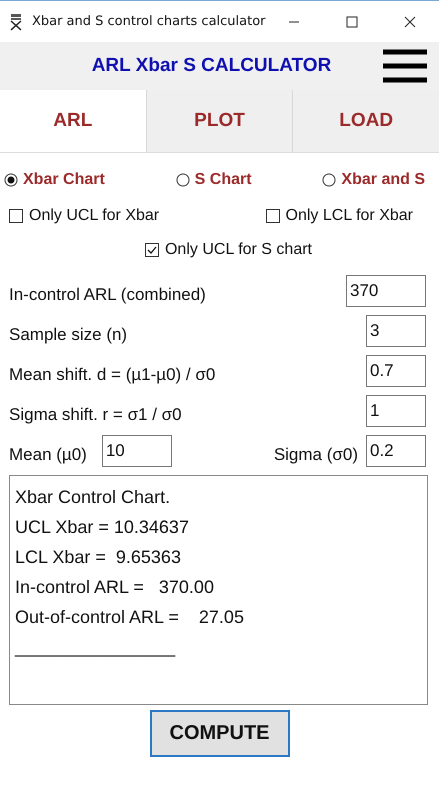  Describe the element at coordinates (396, 451) in the screenshot. I see `input-field: 0.2` at that location.